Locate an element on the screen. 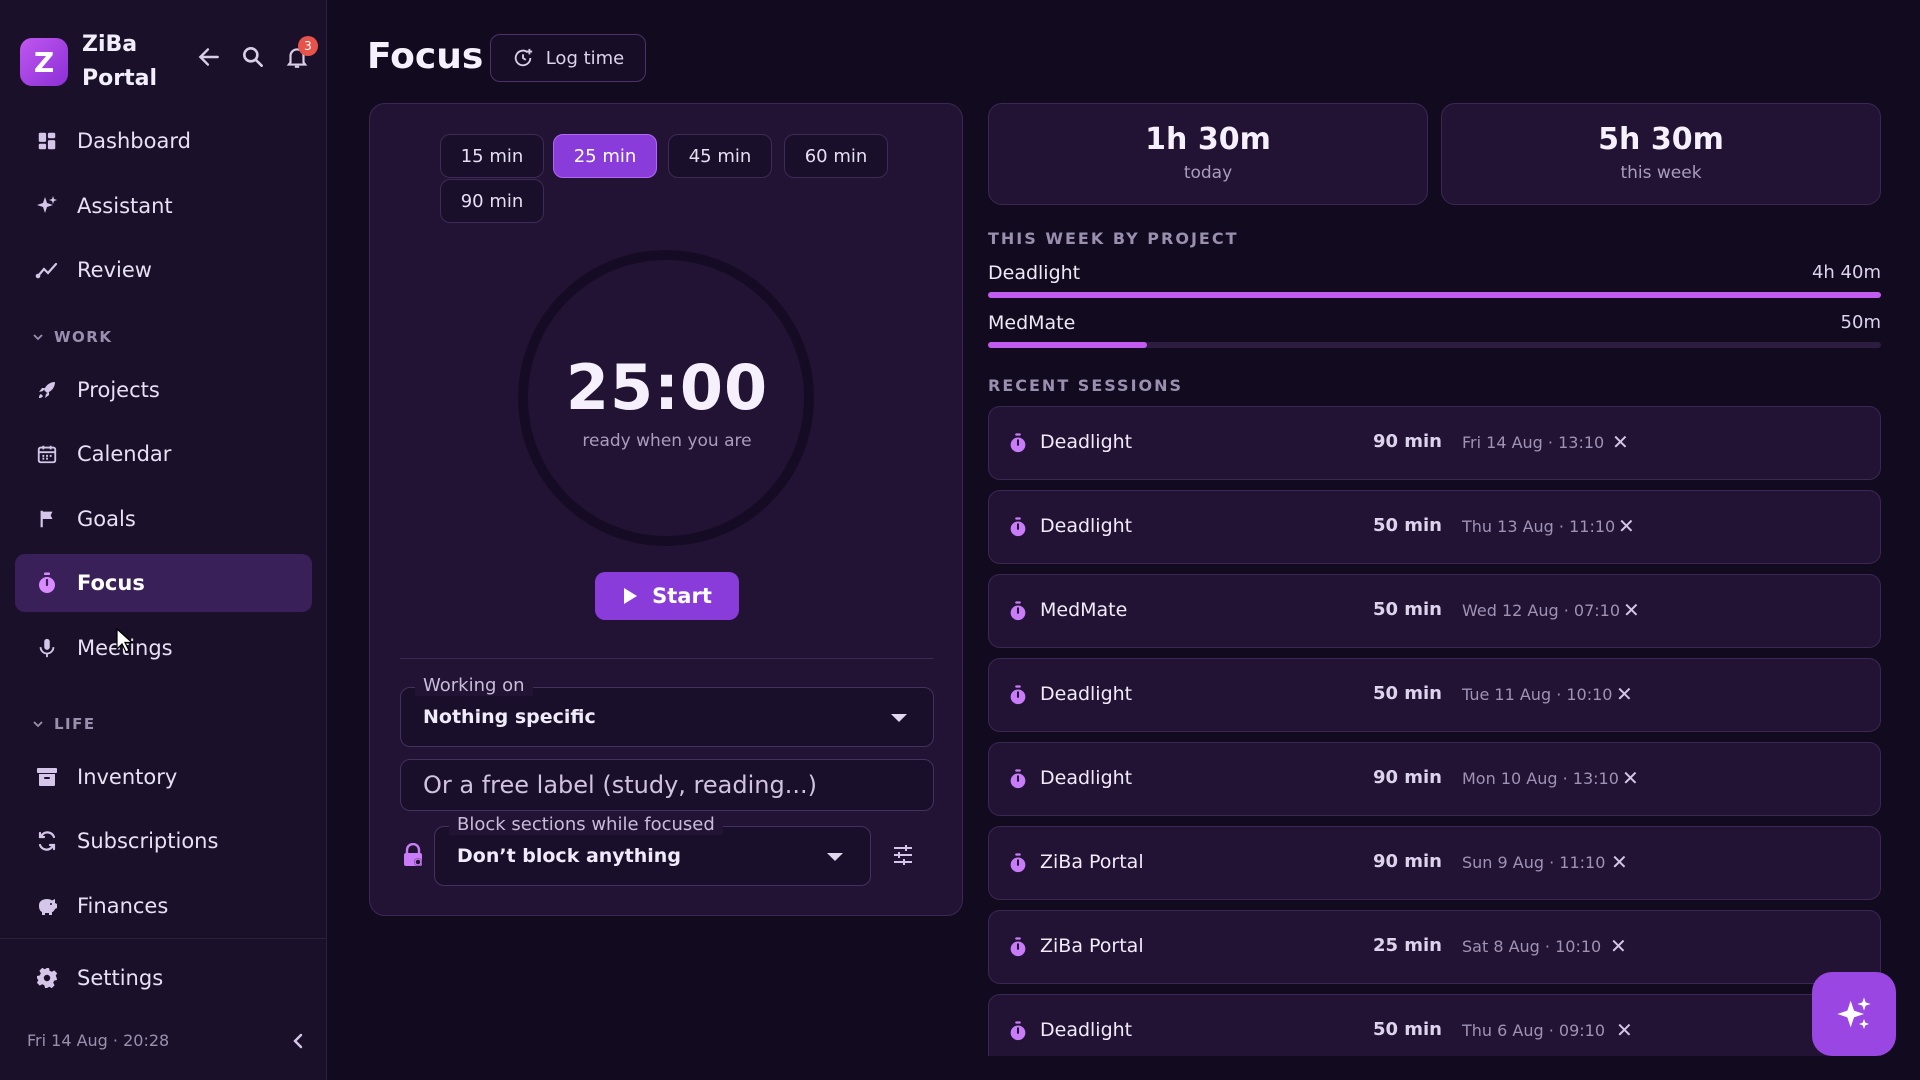 This screenshot has width=1920, height=1080. project-time: 50m is located at coordinates (1860, 322).